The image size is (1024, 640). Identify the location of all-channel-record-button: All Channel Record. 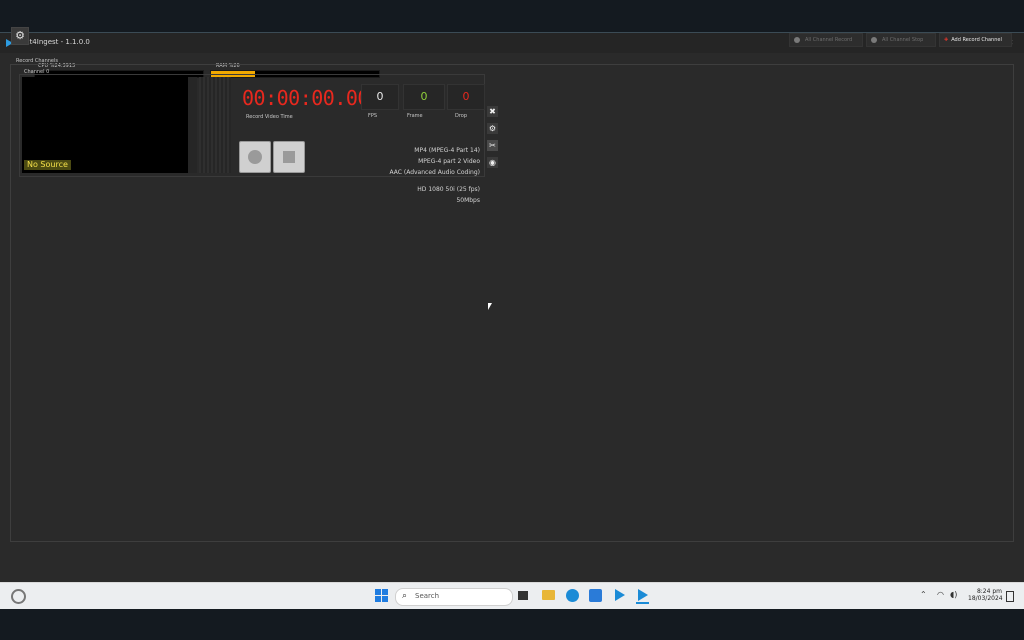
(826, 40).